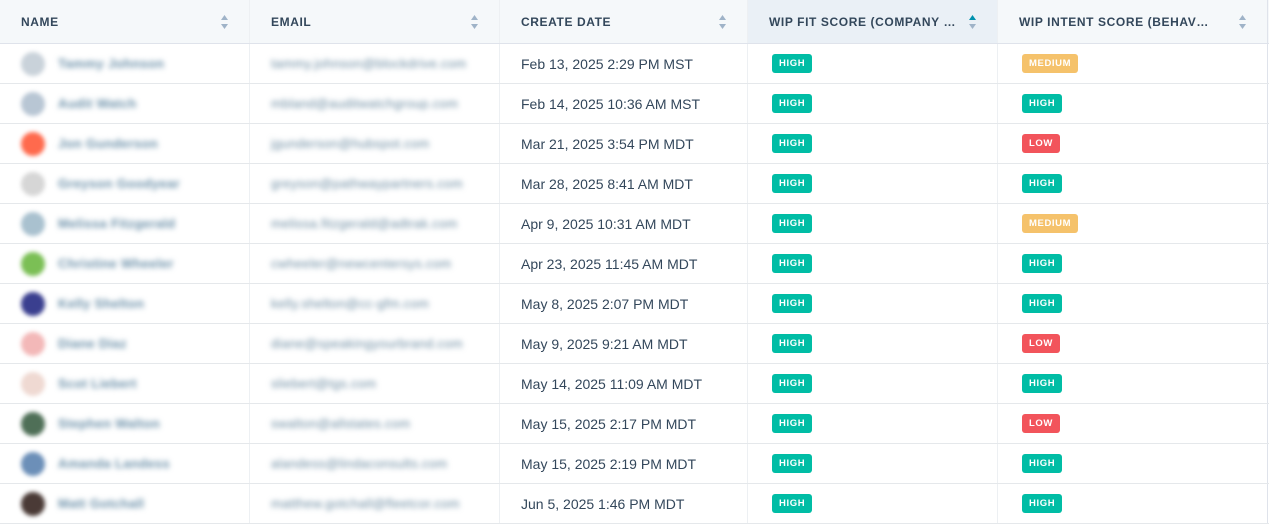  I want to click on create-date-cell: Mar 21, 2025 3:54 PM MDT, so click(624, 143).